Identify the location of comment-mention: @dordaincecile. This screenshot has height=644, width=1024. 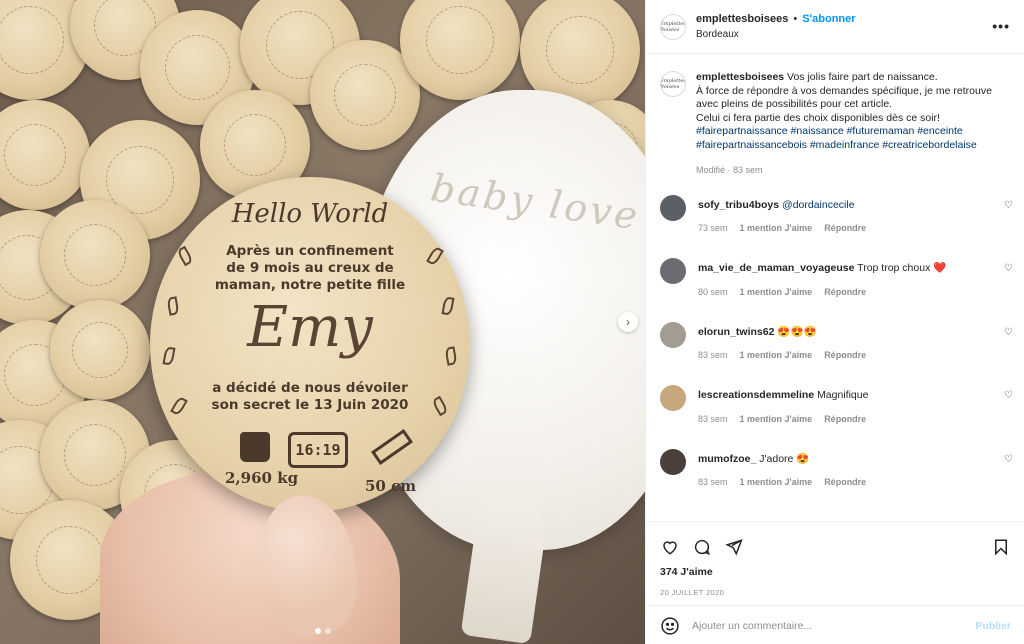
(818, 205).